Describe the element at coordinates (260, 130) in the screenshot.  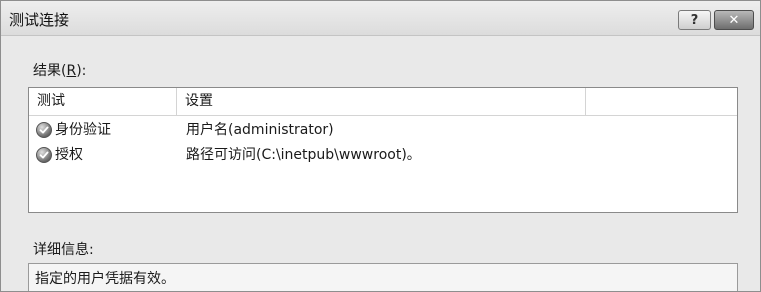
I see `test-setting: 用户名(administrator)` at that location.